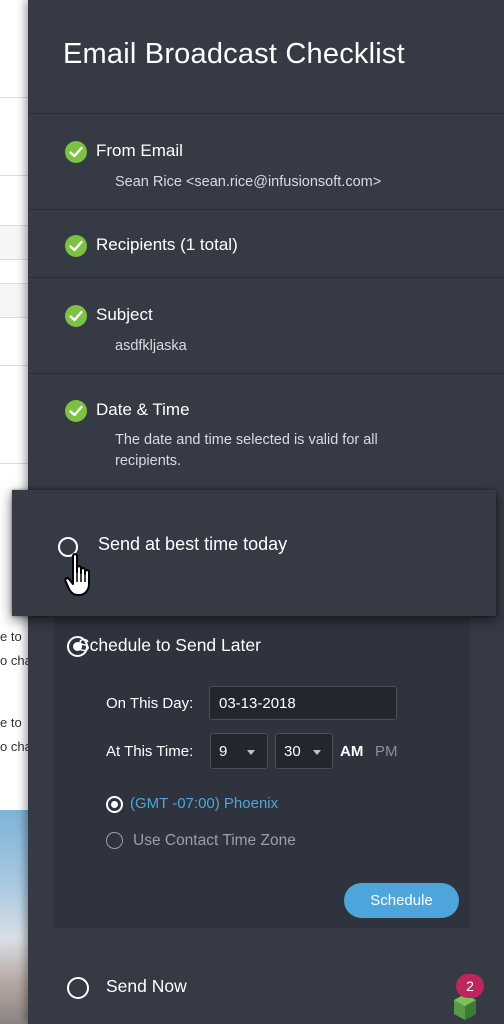 The width and height of the screenshot is (504, 1024). I want to click on panel-title: Email Broadcast Checklist, so click(234, 54).